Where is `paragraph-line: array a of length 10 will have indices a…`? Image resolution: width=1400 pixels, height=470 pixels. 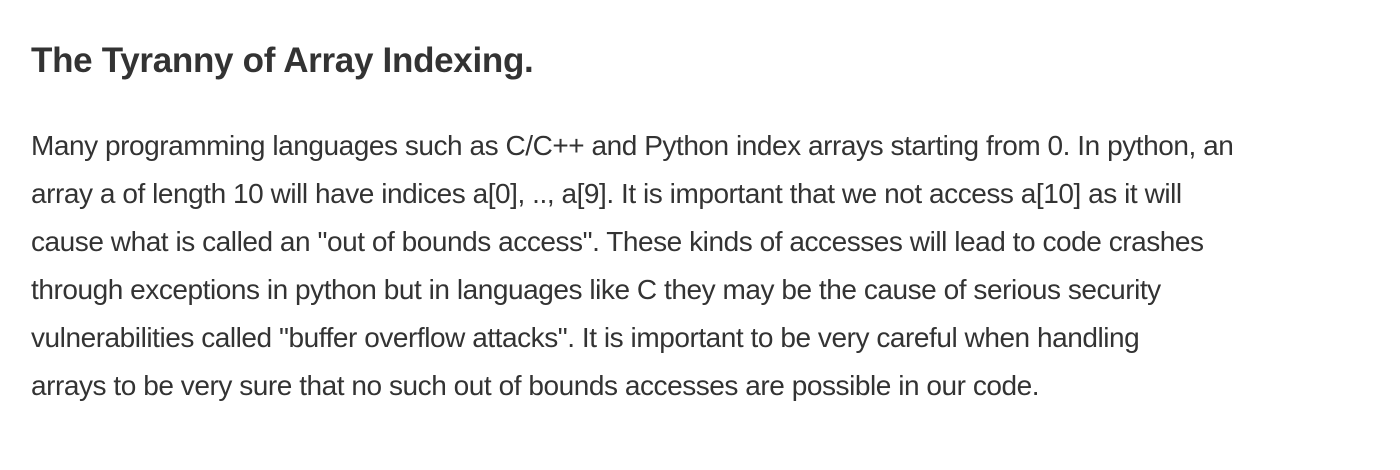
paragraph-line: array a of length 10 will have indices a… is located at coordinates (606, 193).